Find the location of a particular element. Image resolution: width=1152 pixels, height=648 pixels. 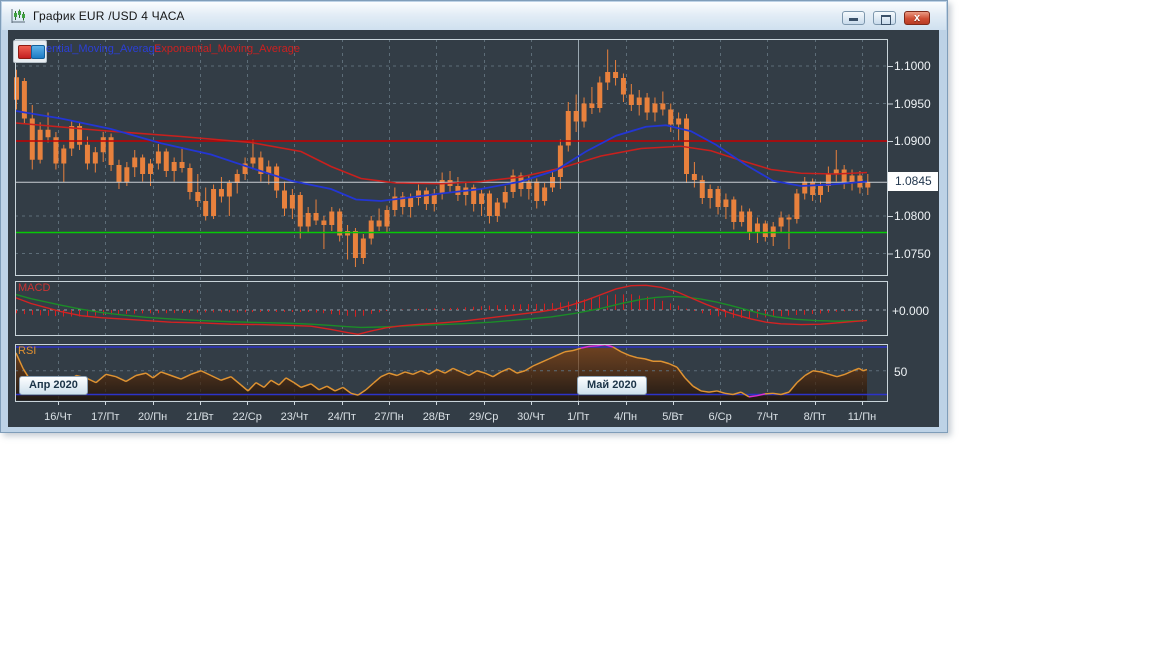

month-tooltip-april: Апр 2020 is located at coordinates (53, 385).